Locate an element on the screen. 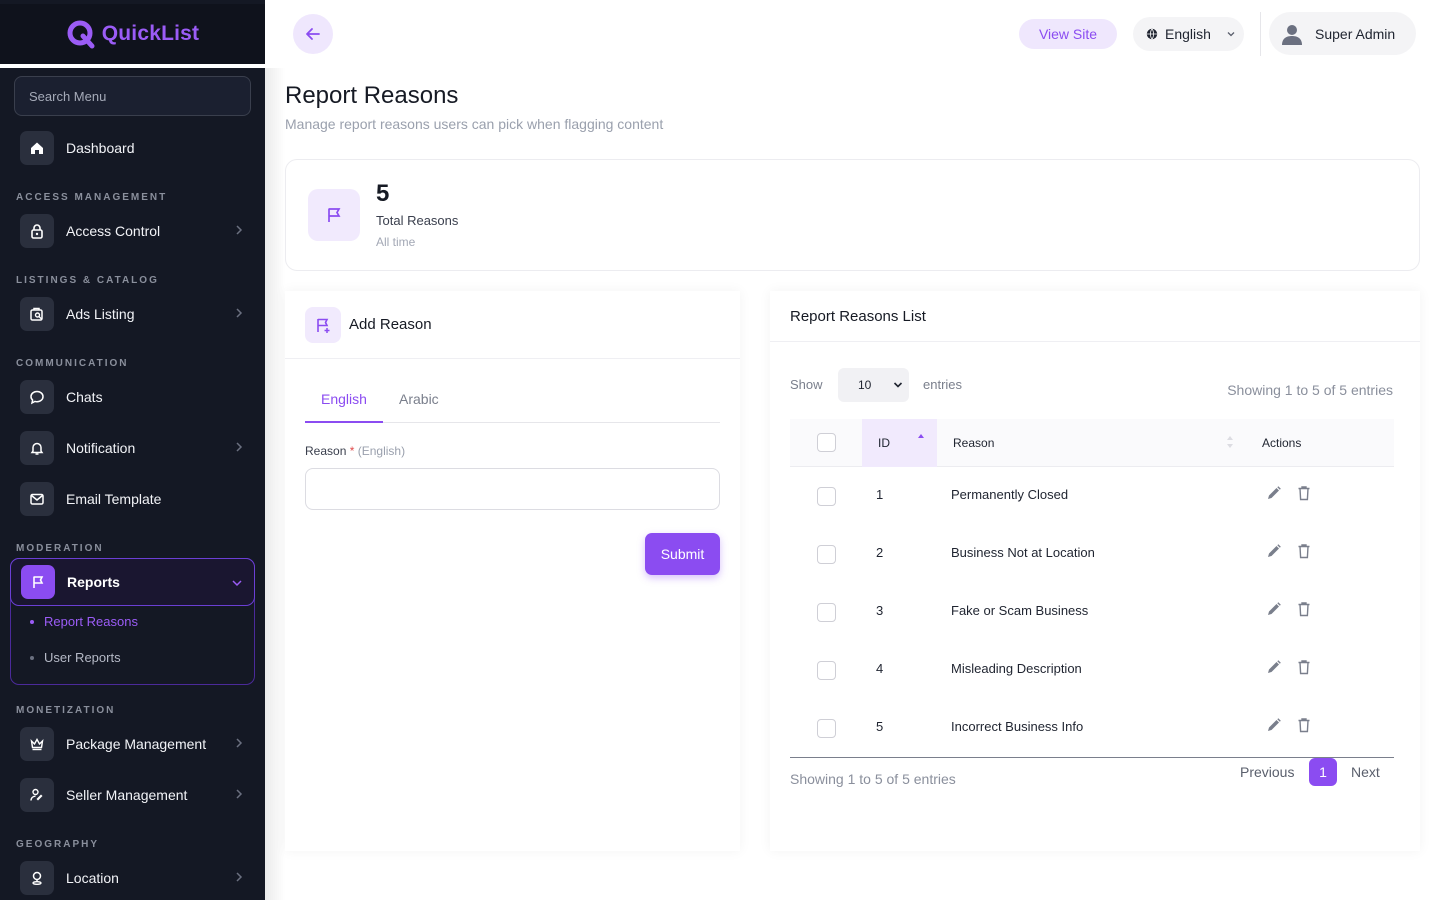 The image size is (1440, 900). view-site-button: View Site is located at coordinates (1068, 34).